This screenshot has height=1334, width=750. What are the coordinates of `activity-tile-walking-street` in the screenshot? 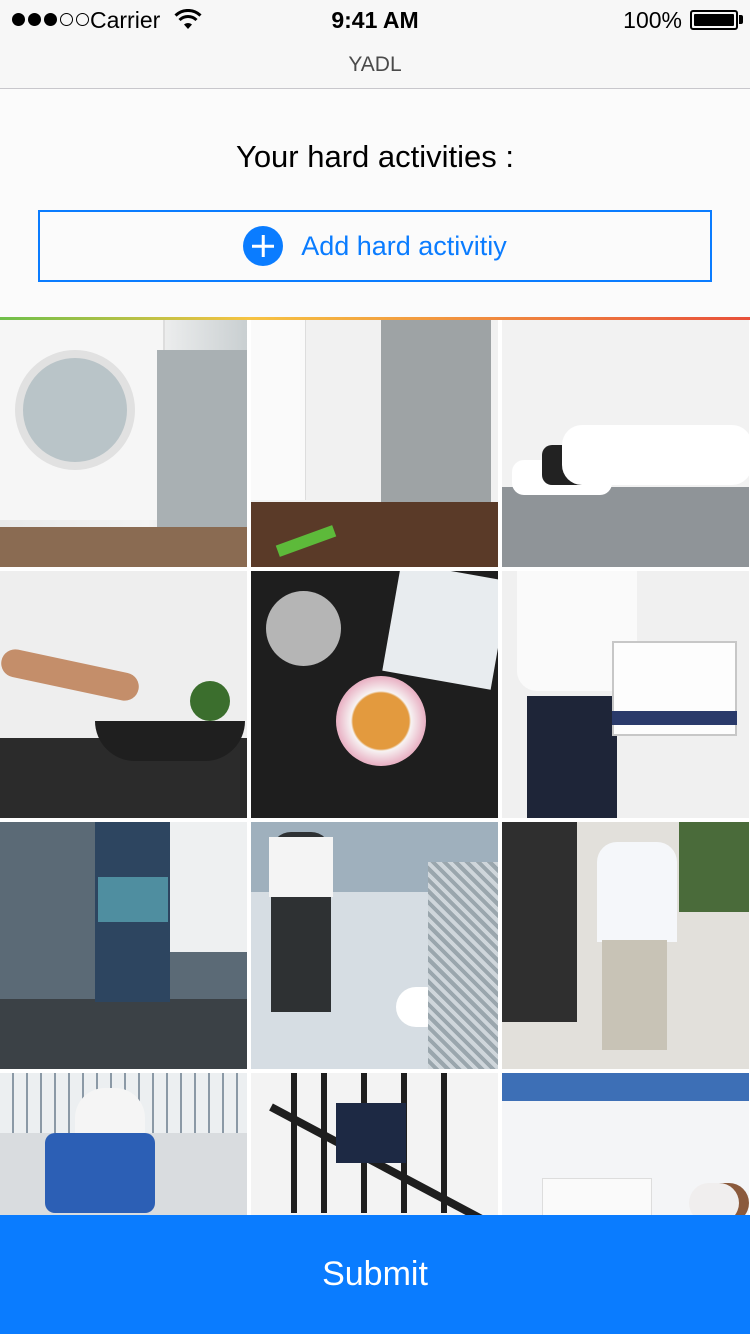 It's located at (625, 945).